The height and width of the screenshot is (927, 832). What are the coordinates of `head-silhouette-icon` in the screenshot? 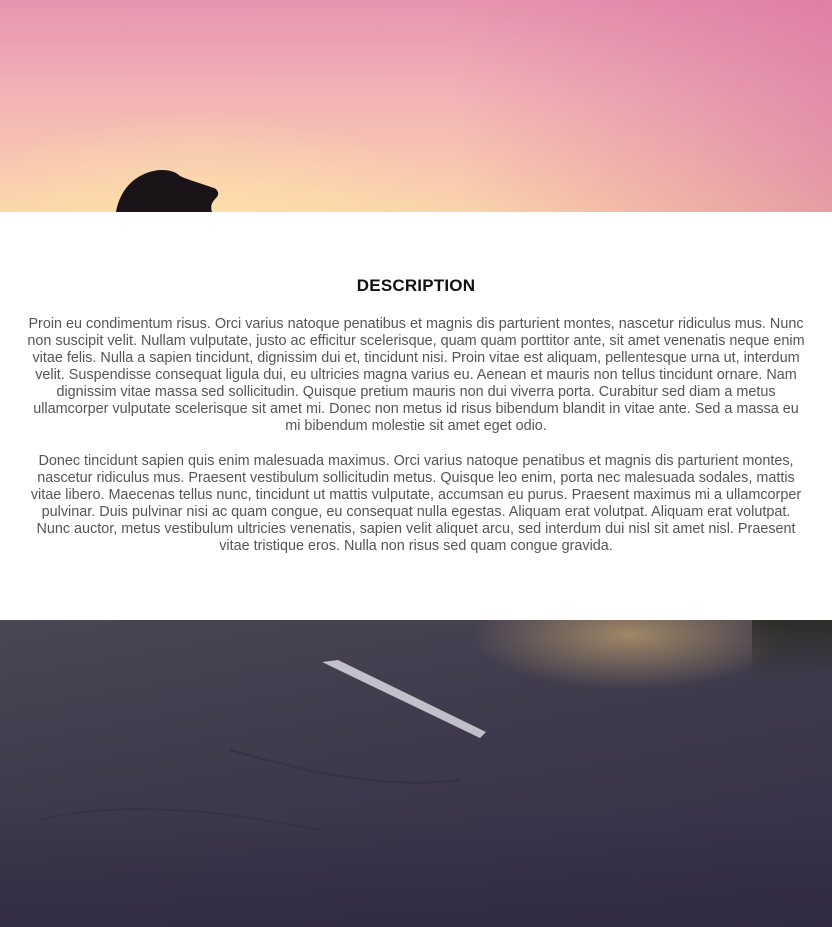 It's located at (167, 191).